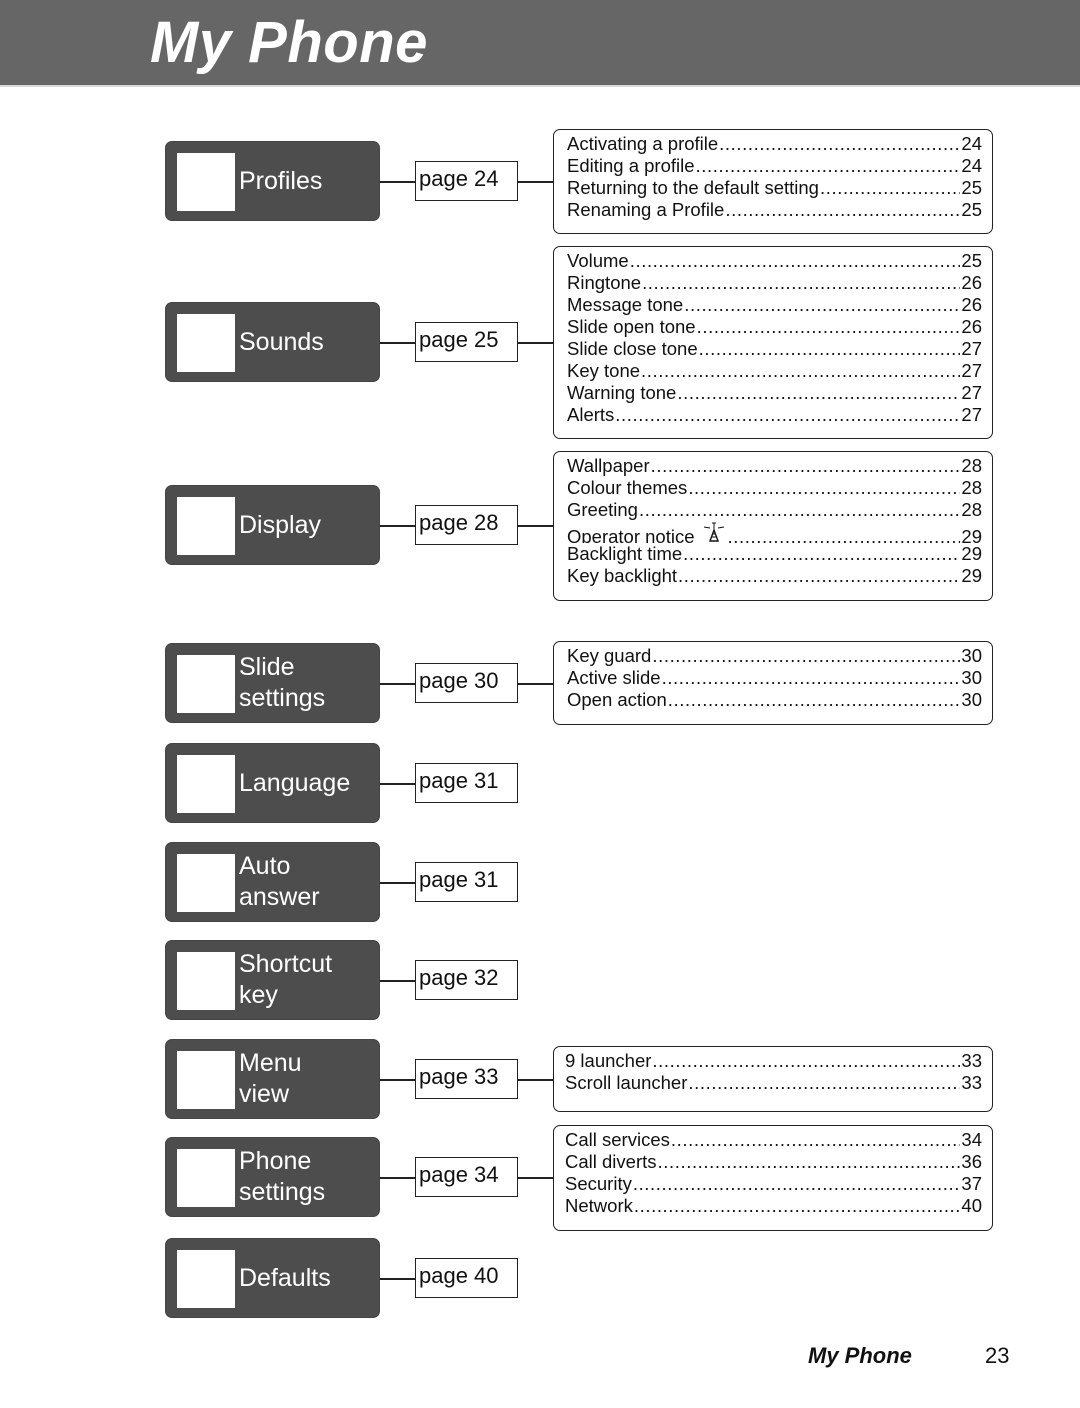 Image resolution: width=1080 pixels, height=1408 pixels. What do you see at coordinates (206, 981) in the screenshot?
I see `shortcut-key-icon` at bounding box center [206, 981].